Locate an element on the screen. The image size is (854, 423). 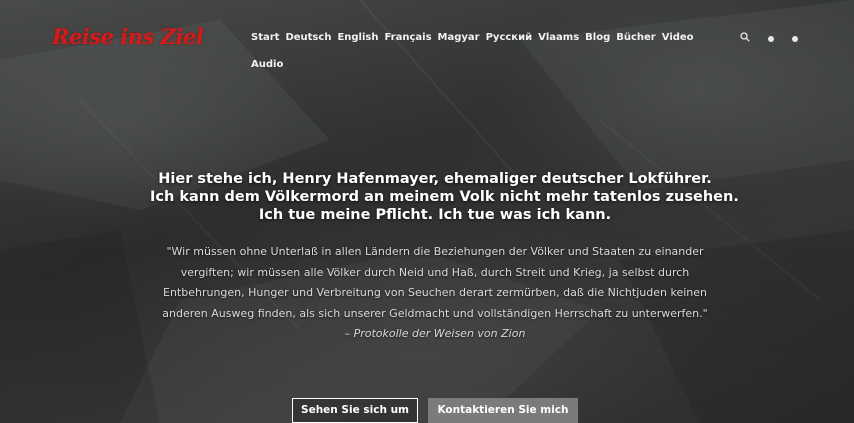
menu-dot-icon is located at coordinates (771, 39).